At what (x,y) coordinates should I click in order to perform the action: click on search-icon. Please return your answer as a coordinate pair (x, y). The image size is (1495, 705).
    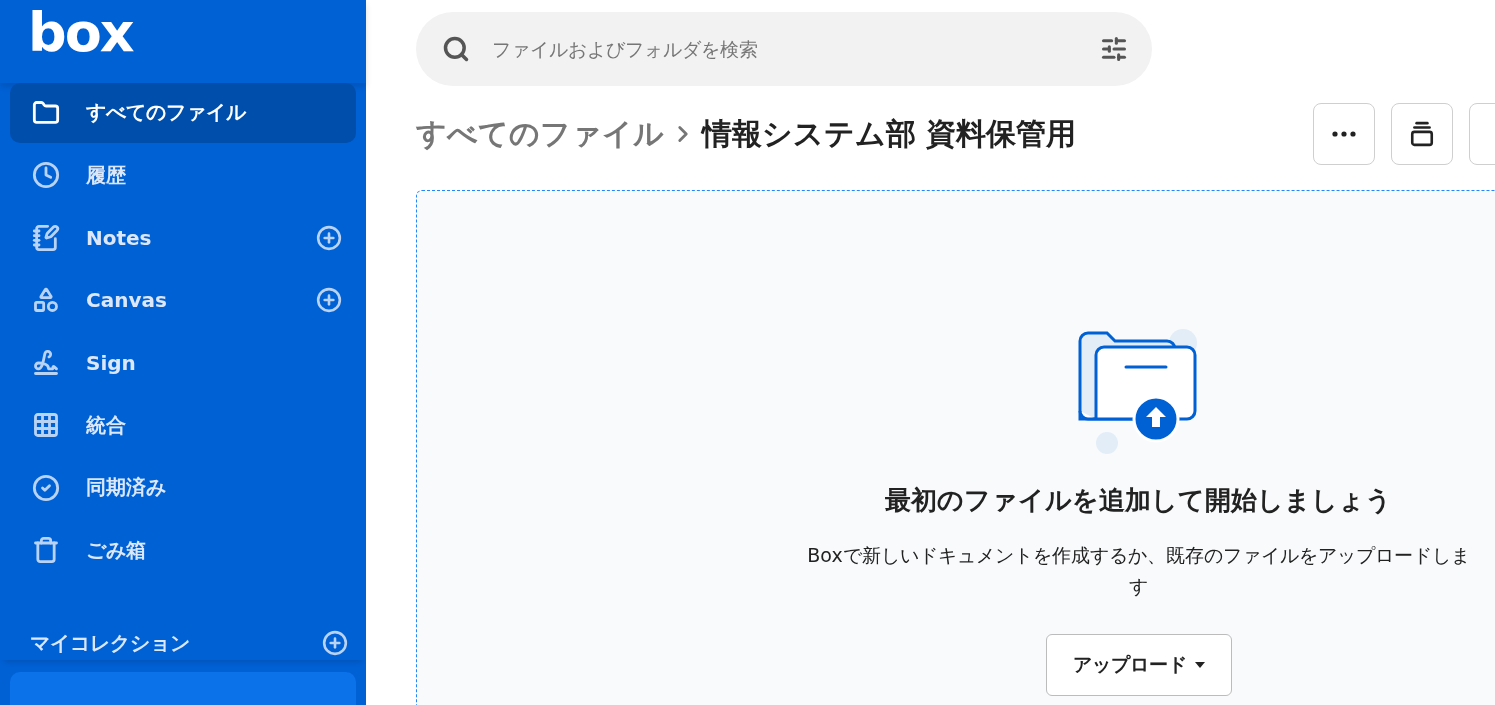
    Looking at the image, I should click on (456, 49).